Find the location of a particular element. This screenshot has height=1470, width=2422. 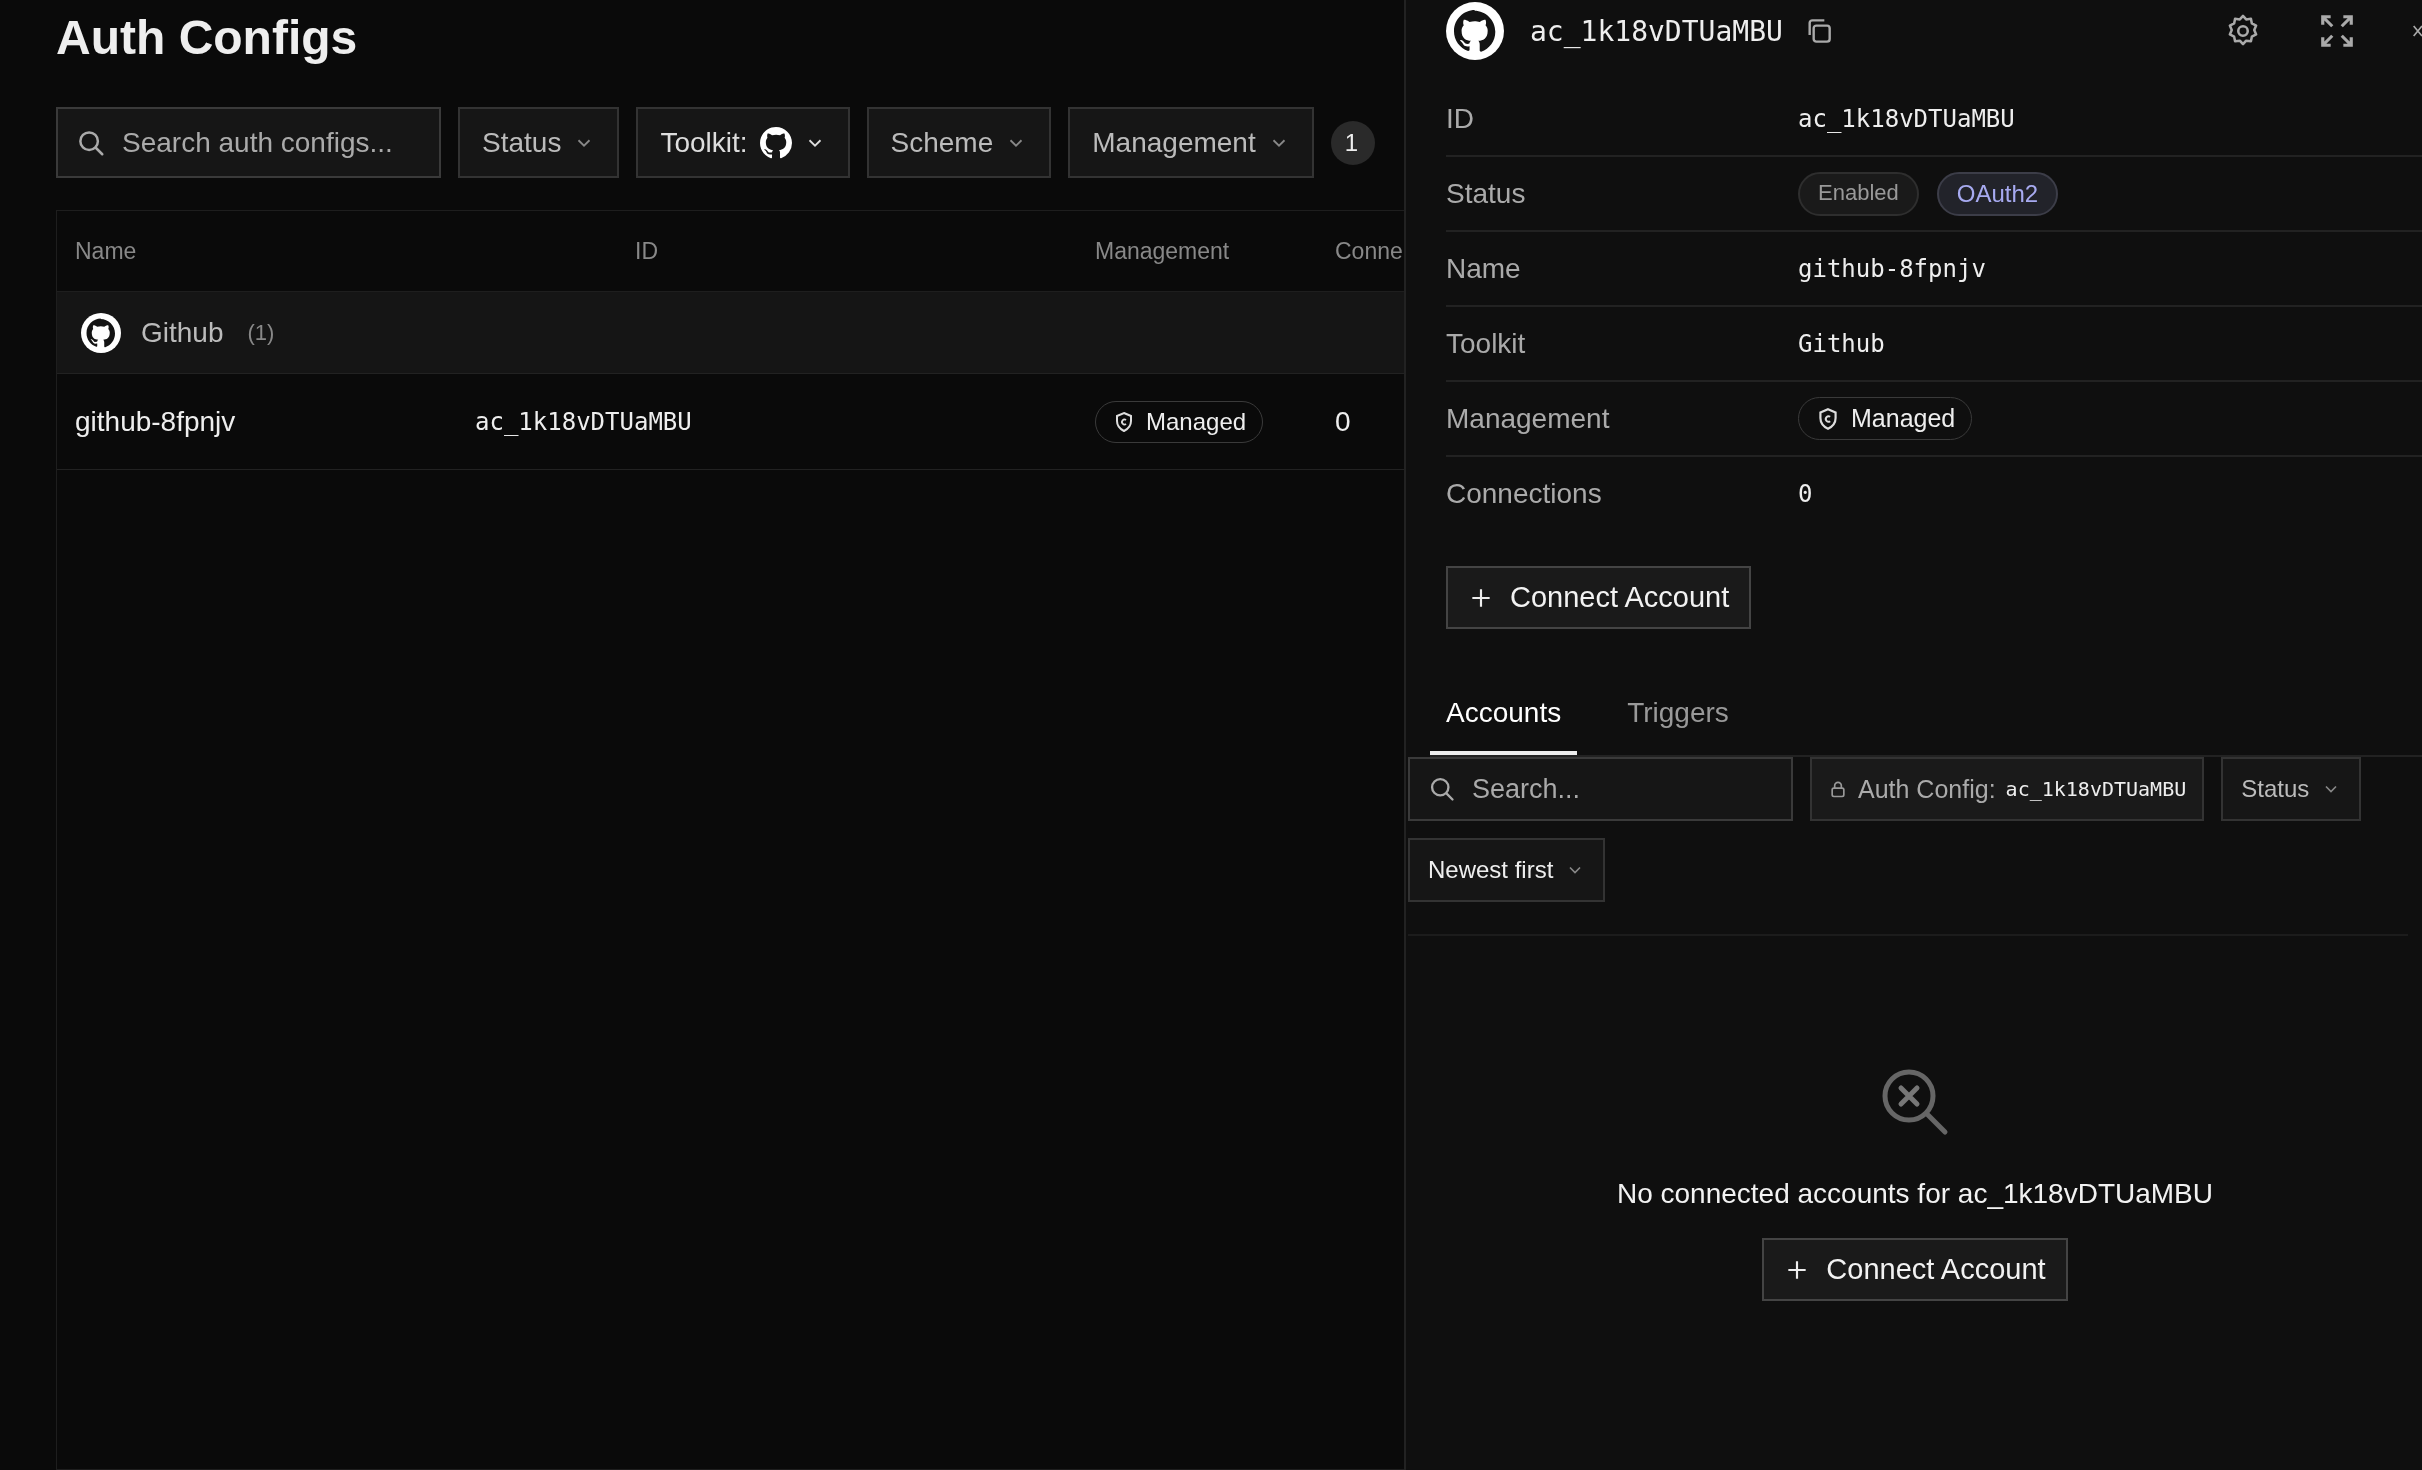

group-row: Github (1) is located at coordinates (730, 333).